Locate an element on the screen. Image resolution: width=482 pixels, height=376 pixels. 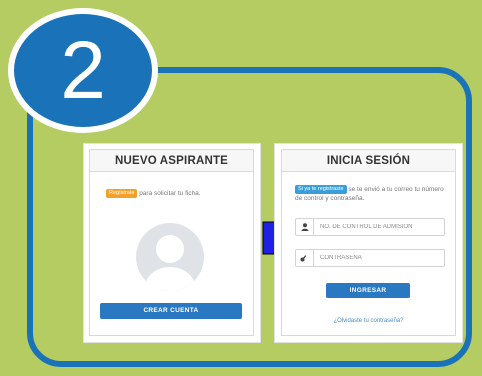
user-icon is located at coordinates (305, 227).